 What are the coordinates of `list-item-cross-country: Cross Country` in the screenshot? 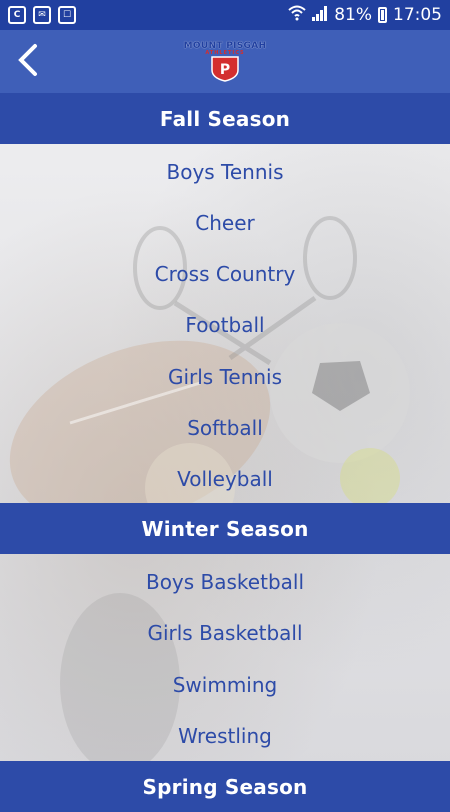 It's located at (225, 273).